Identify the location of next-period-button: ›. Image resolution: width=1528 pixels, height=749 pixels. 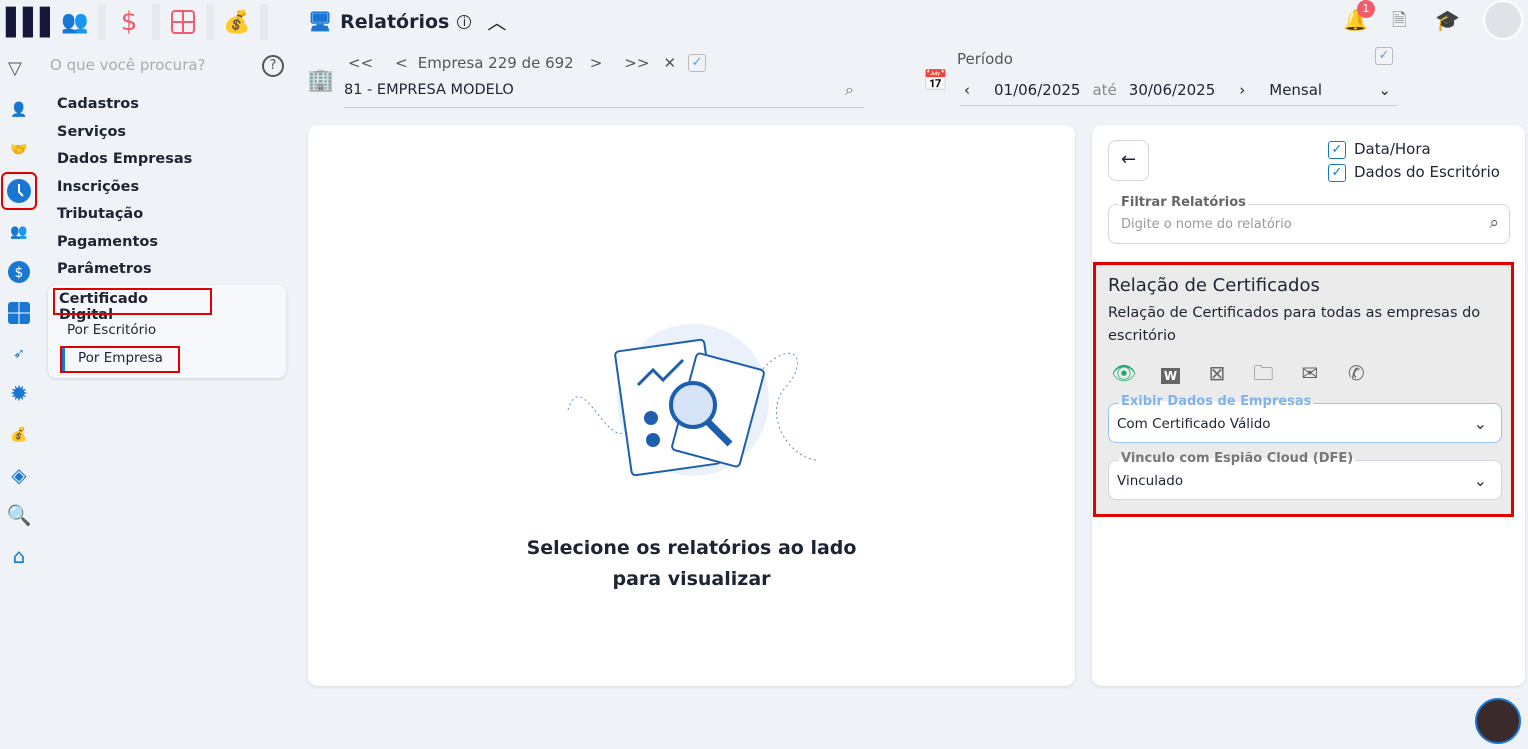
(1242, 90).